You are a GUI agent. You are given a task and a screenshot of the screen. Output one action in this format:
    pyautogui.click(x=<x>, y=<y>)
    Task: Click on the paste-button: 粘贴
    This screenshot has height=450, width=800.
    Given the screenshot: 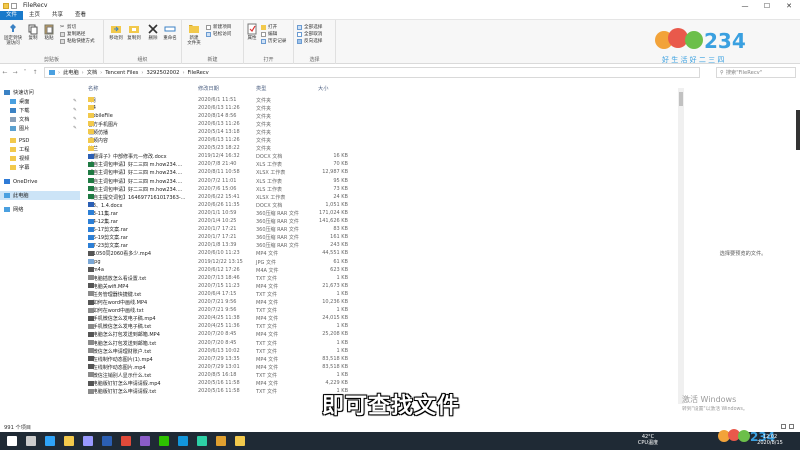 What is the action you would take?
    pyautogui.click(x=49, y=32)
    